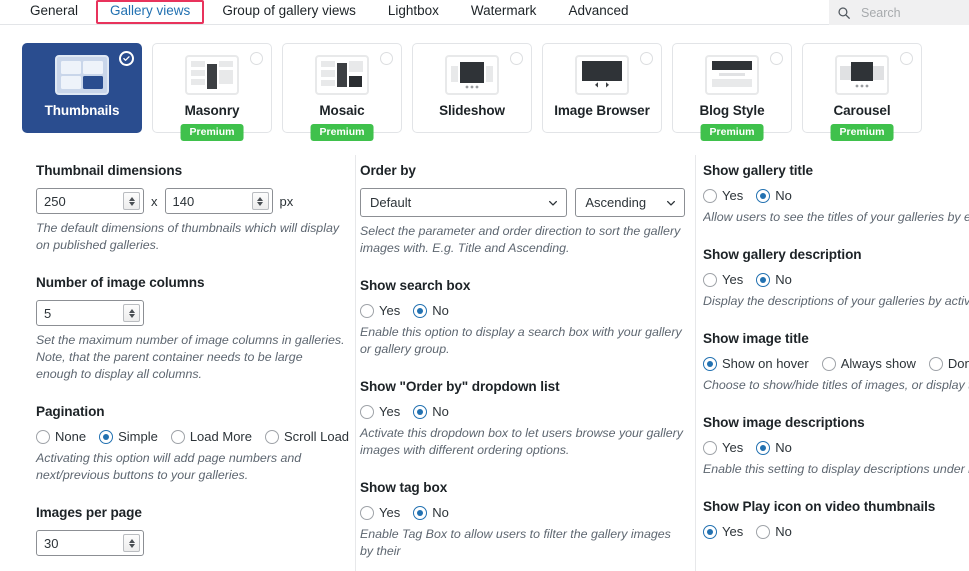 The width and height of the screenshot is (969, 571). I want to click on show-gallery-title-yes: Yes, so click(723, 195).